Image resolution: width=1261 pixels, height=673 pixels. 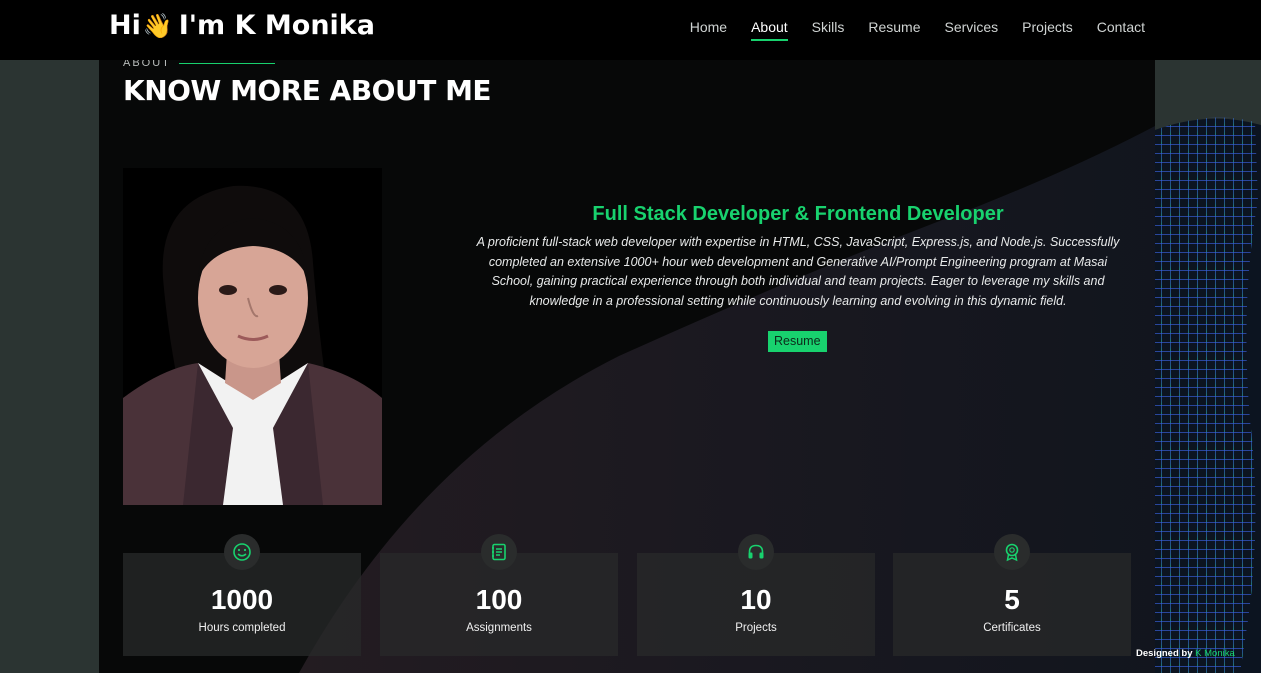 What do you see at coordinates (276, 25) in the screenshot?
I see `logo-name: I'm K Monika` at bounding box center [276, 25].